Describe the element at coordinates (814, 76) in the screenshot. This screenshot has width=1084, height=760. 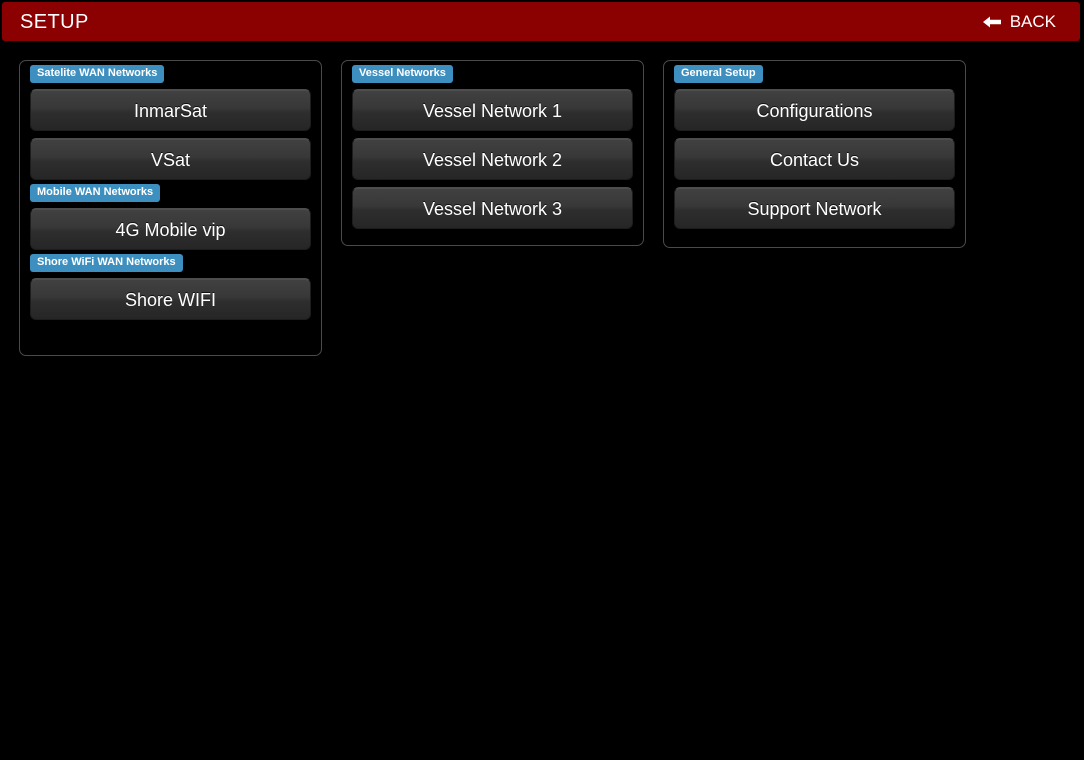
I see `chip-row: General Setup` at that location.